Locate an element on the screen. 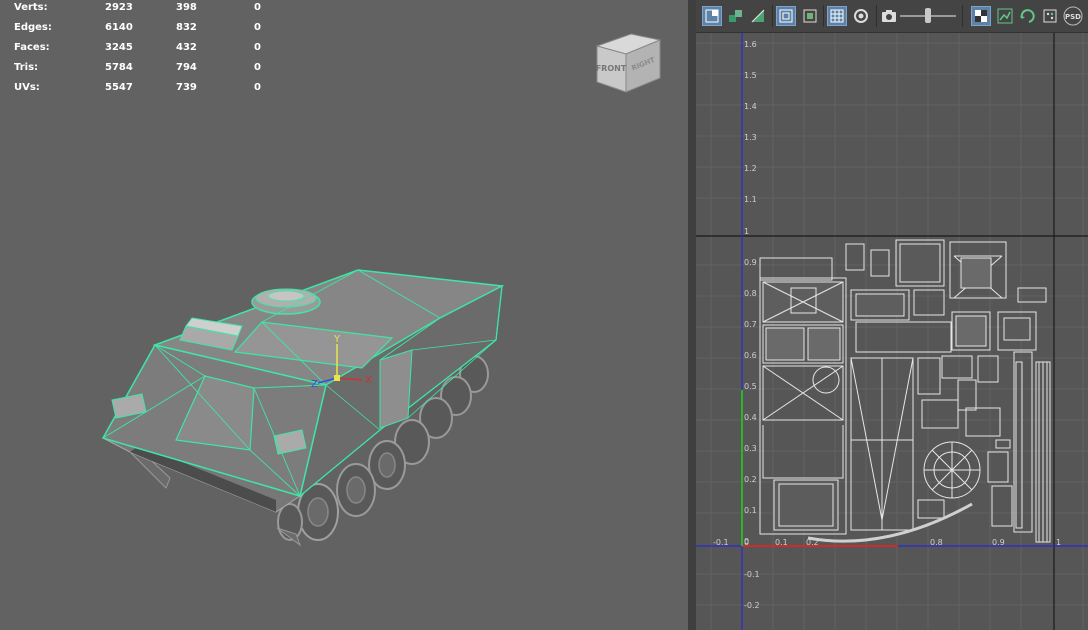 The width and height of the screenshot is (1088, 630). v-tick: 1.2 is located at coordinates (750, 168).